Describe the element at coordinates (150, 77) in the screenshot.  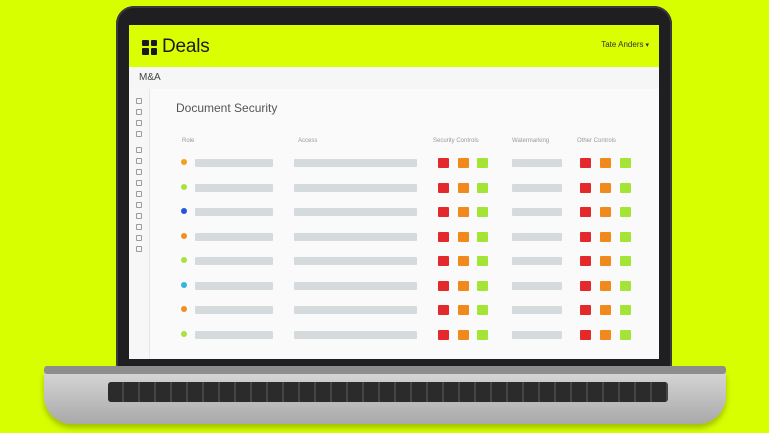
I see `breadcrumb: M&A` at that location.